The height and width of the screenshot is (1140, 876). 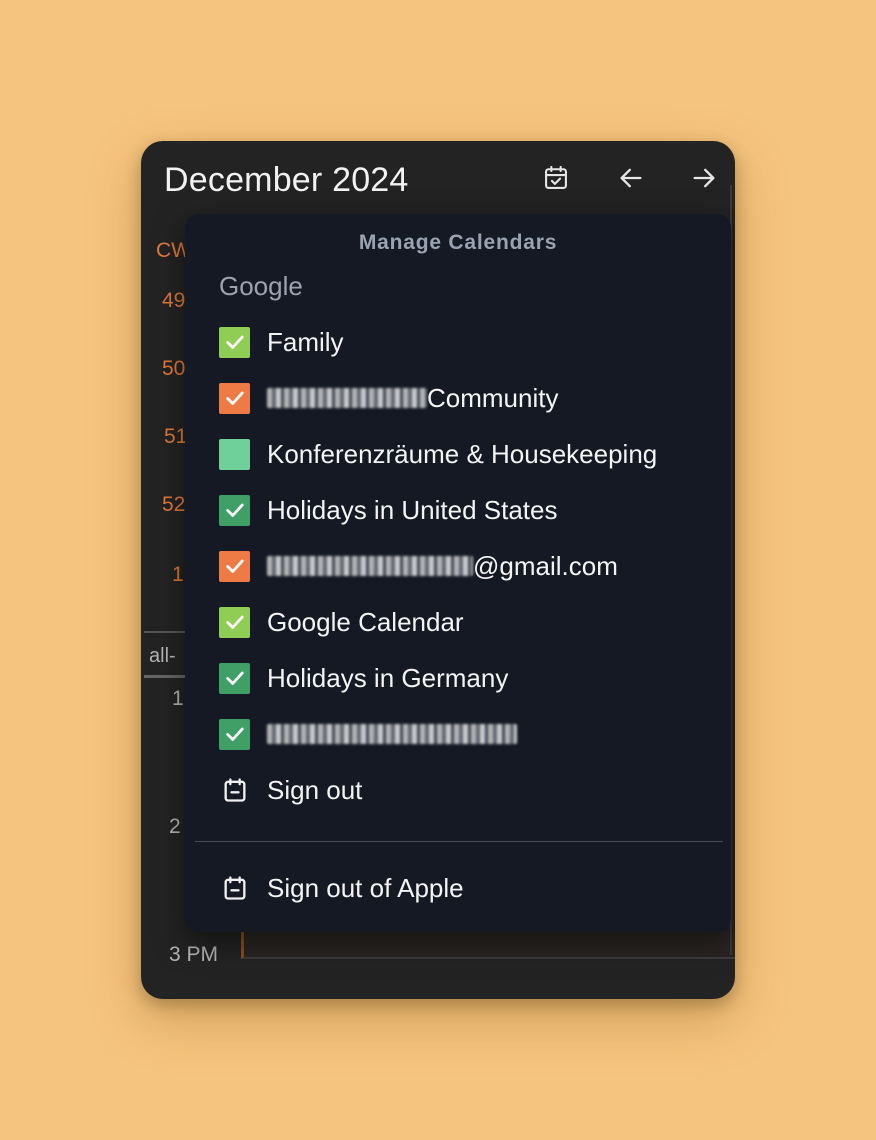 What do you see at coordinates (365, 621) in the screenshot?
I see `calendar-label: Google Calendar` at bounding box center [365, 621].